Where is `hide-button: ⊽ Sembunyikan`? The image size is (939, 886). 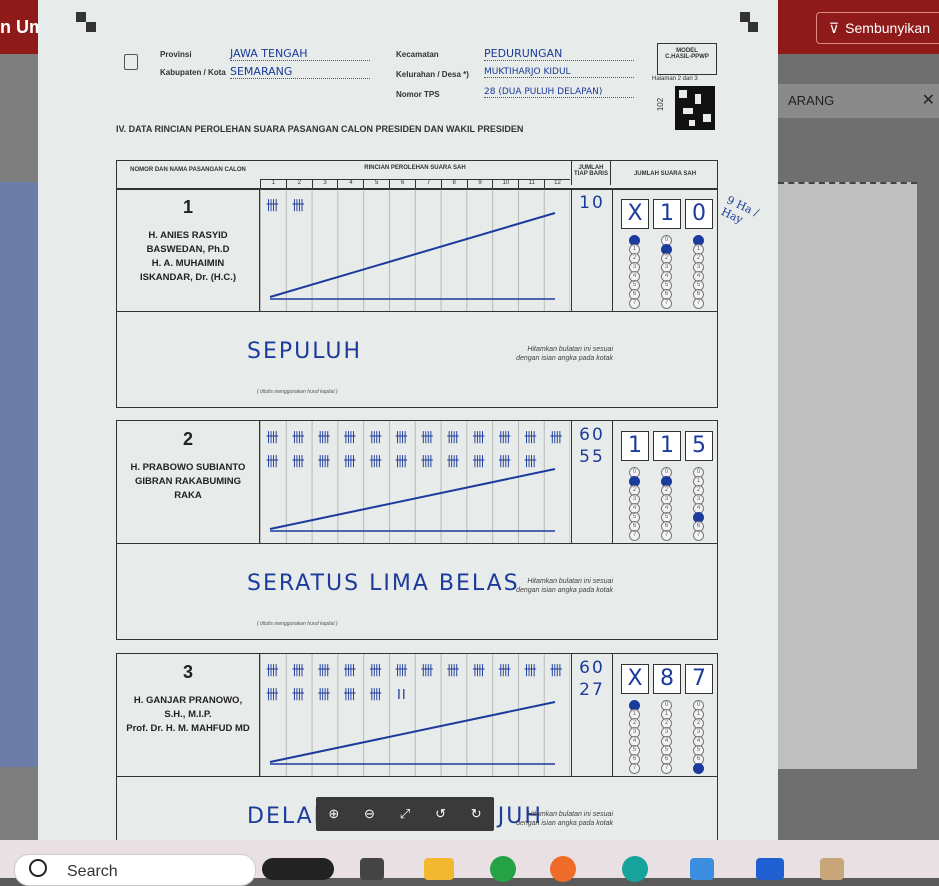
hide-button: ⊽ Sembunyikan is located at coordinates (877, 28).